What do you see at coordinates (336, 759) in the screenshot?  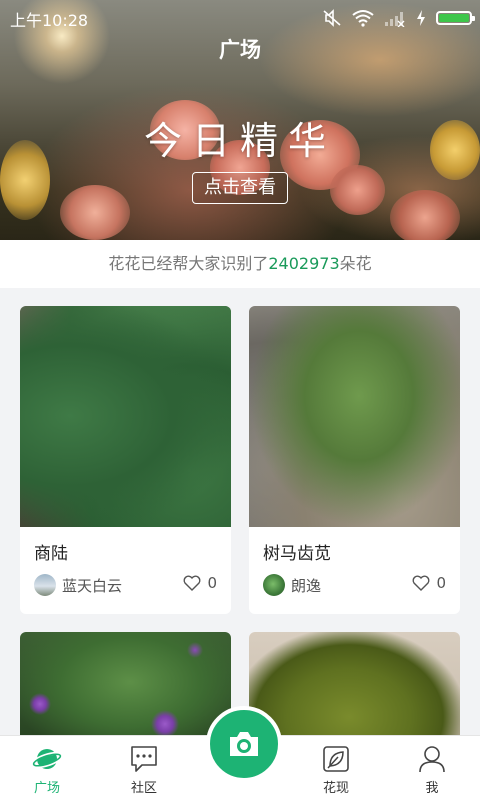 I see `leaf-icon` at bounding box center [336, 759].